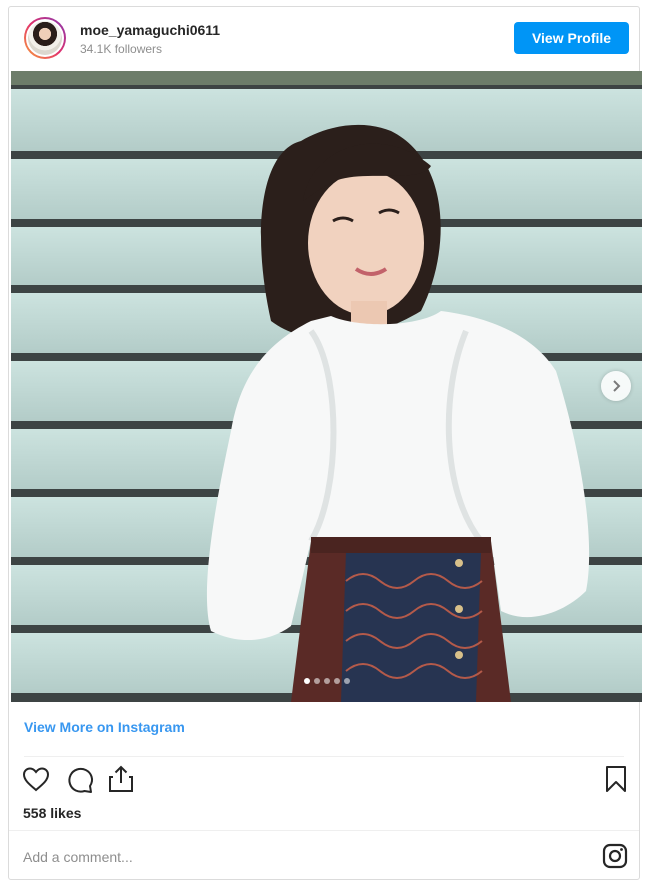 This screenshot has height=887, width=650. What do you see at coordinates (571, 38) in the screenshot?
I see `view-profile-button: View Profile` at bounding box center [571, 38].